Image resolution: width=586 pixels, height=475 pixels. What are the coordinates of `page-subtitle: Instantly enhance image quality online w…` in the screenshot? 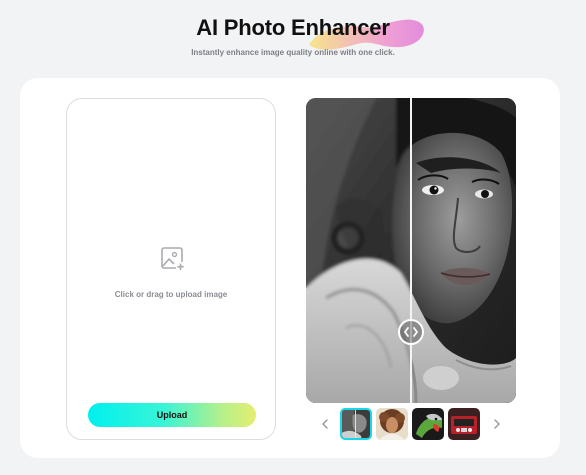 It's located at (293, 52).